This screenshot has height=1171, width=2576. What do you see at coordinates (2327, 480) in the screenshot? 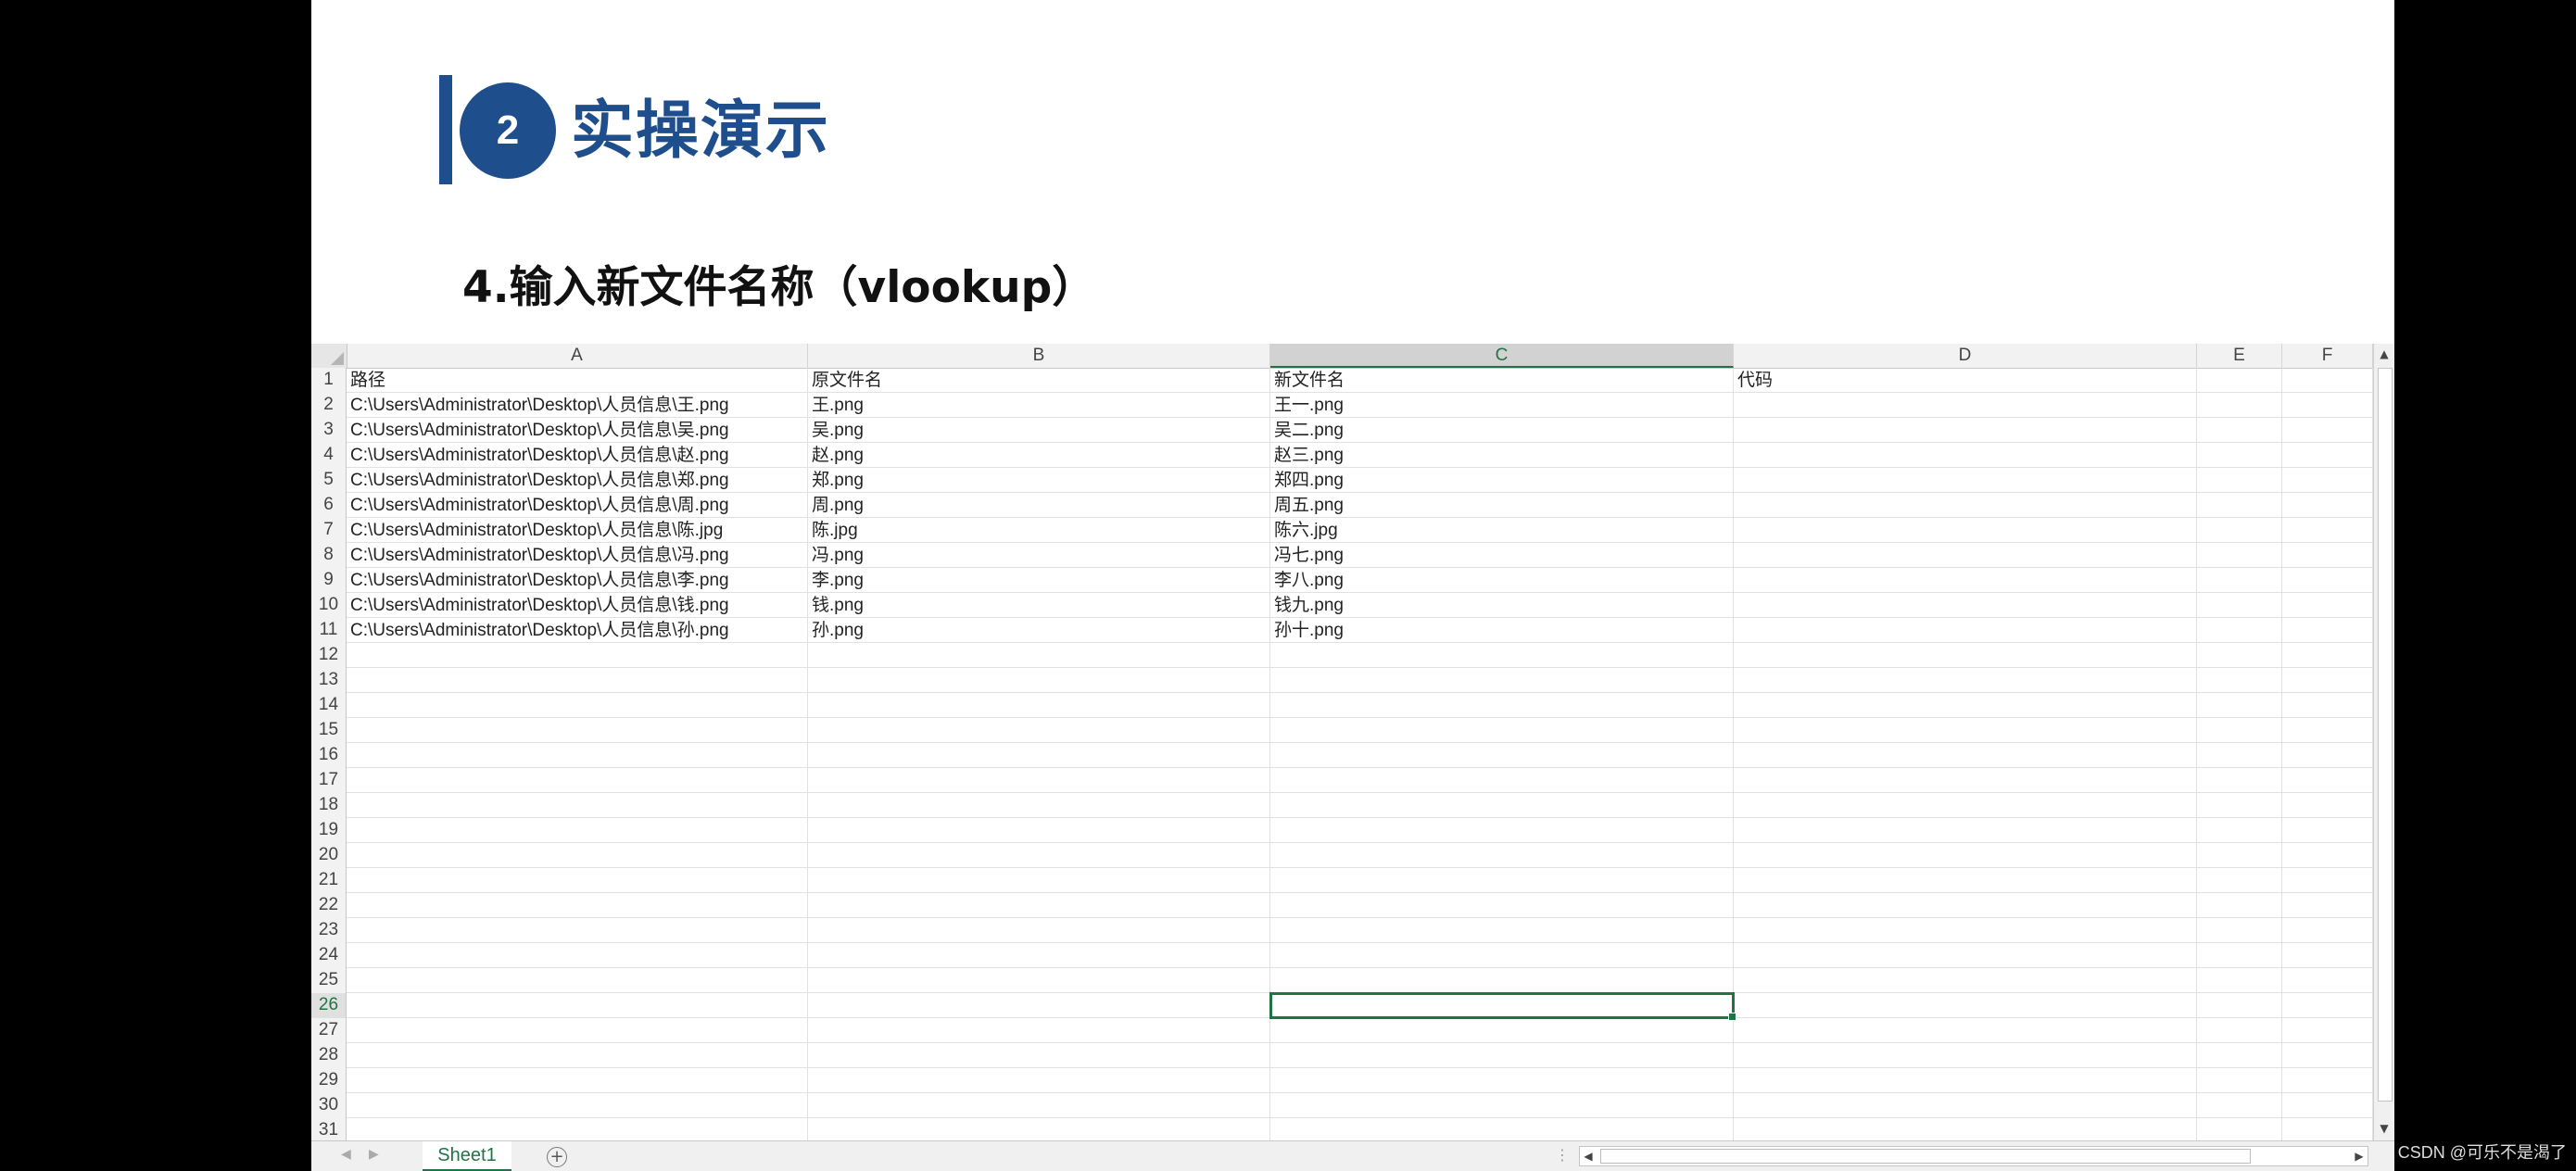
I see `cell-f5` at bounding box center [2327, 480].